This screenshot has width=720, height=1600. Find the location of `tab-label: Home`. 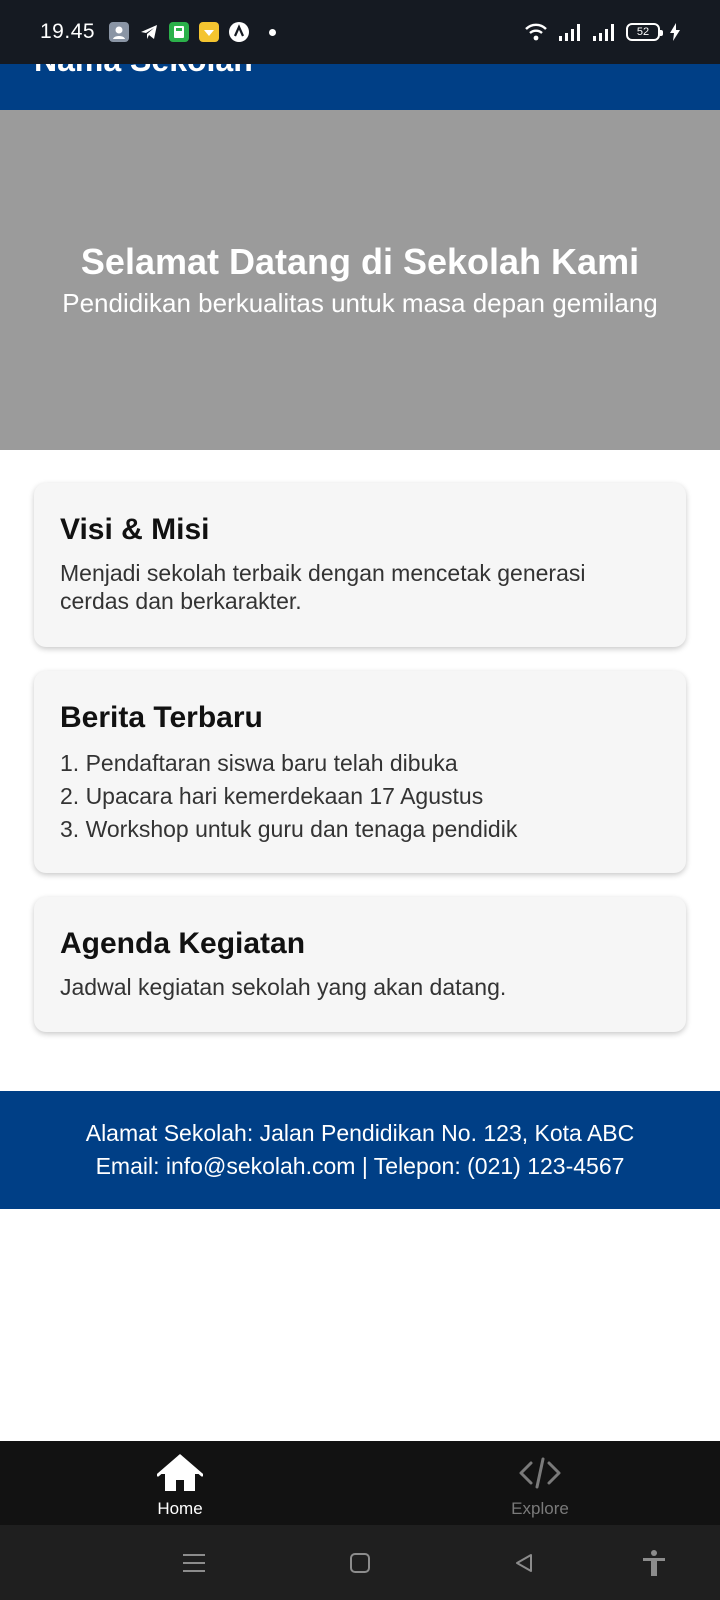

tab-label: Home is located at coordinates (180, 1508).